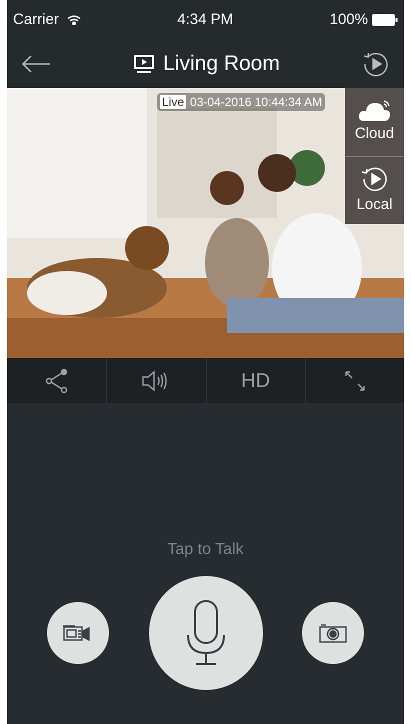  Describe the element at coordinates (73, 20) in the screenshot. I see `wifi-icon` at that location.